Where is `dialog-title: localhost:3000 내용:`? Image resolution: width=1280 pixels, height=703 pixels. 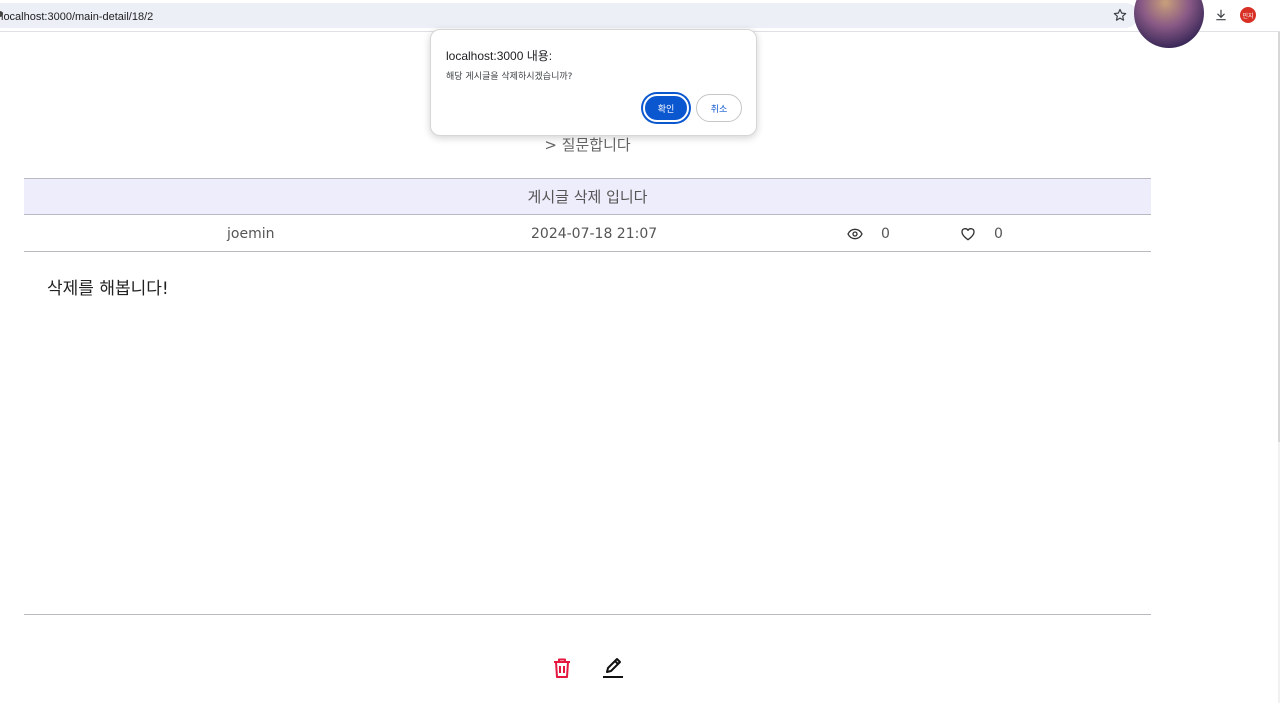 dialog-title: localhost:3000 내용: is located at coordinates (499, 56).